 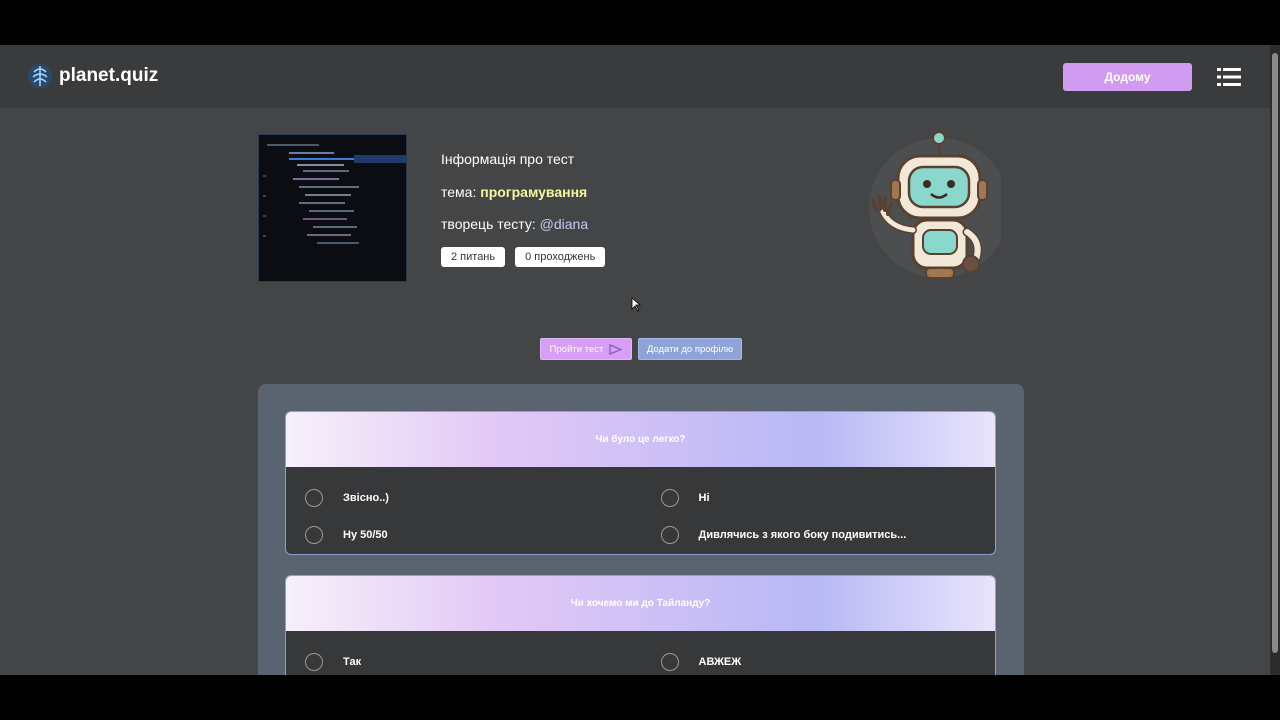 I want to click on topic-line: тема: програмування, so click(x=514, y=200).